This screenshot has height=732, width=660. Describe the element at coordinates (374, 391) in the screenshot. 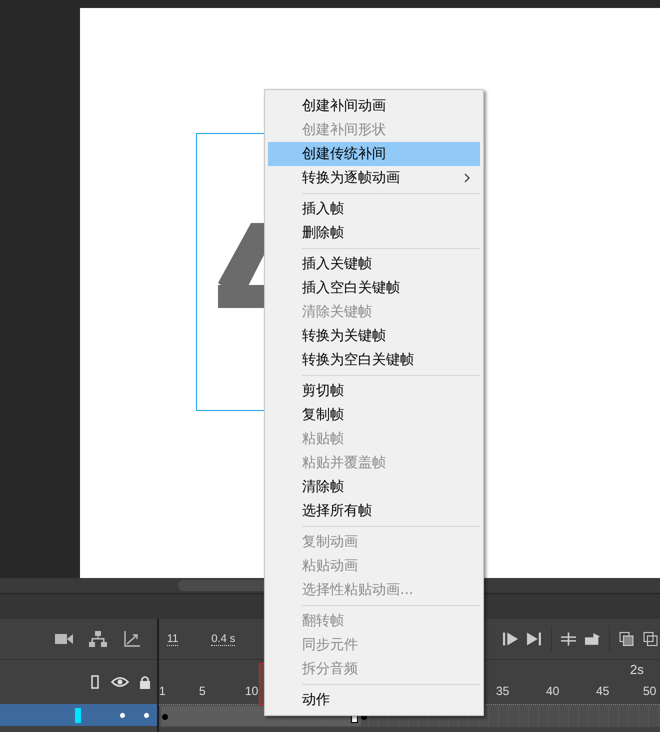

I see `menu-item: 剪切帧` at that location.